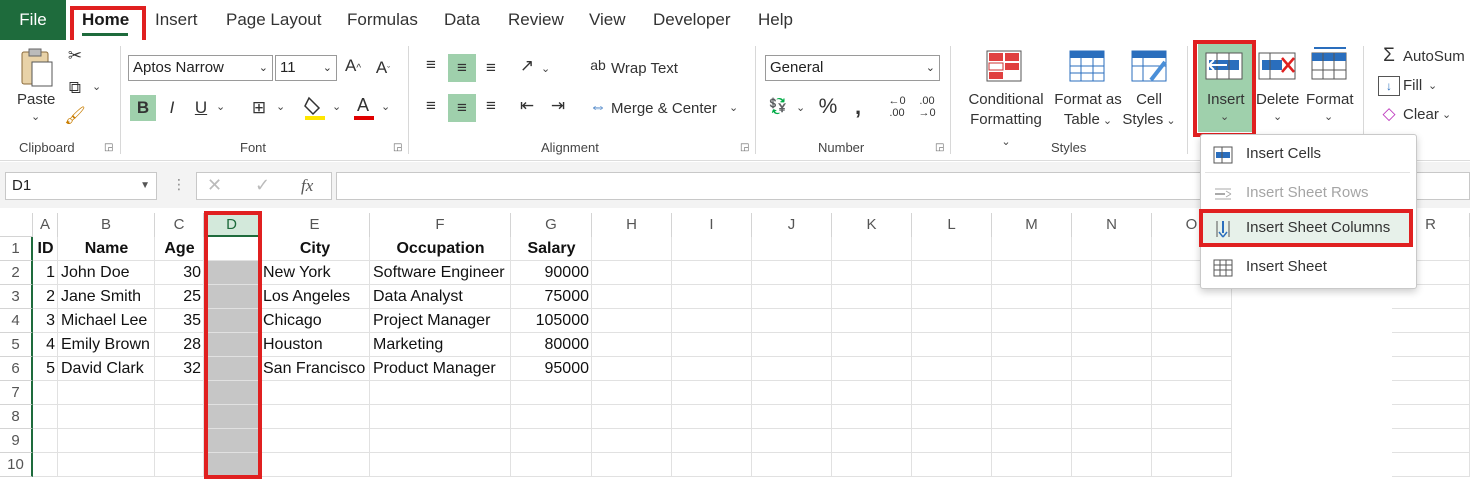 Image resolution: width=1470 pixels, height=479 pixels. What do you see at coordinates (16, 369) in the screenshot?
I see `row-header-6: 6` at bounding box center [16, 369].